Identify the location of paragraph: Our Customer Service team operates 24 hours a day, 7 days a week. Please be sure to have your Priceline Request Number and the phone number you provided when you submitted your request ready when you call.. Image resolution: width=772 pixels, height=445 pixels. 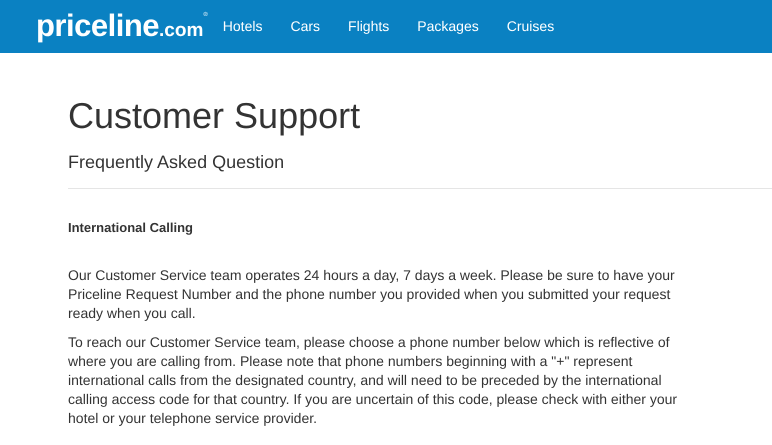
(372, 294).